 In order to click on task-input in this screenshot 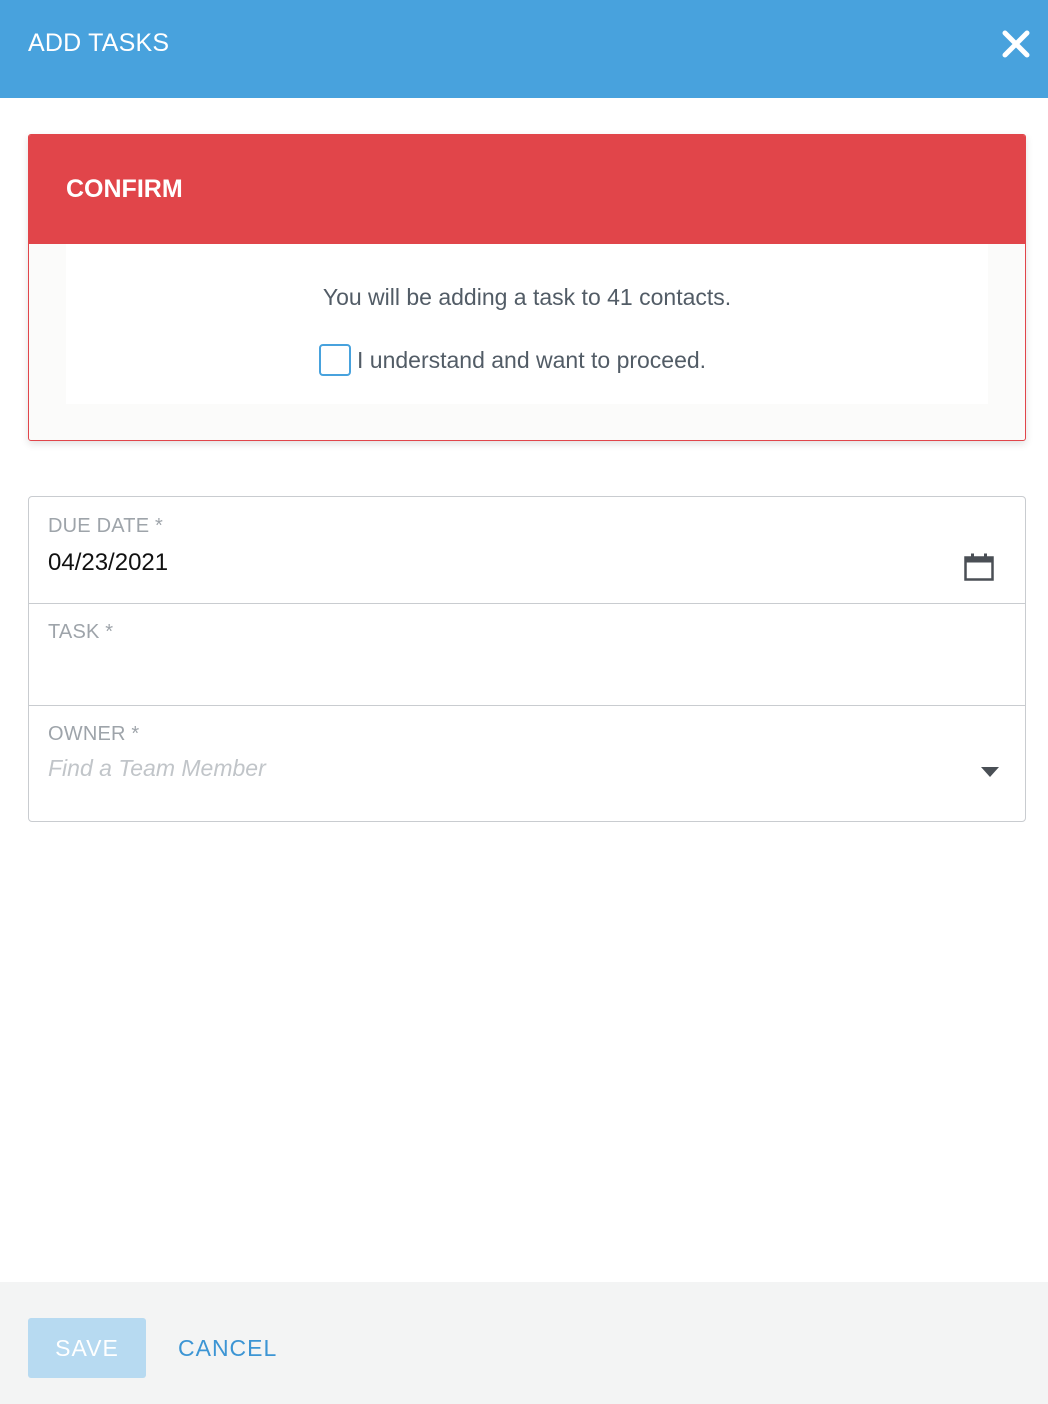, I will do `click(525, 674)`.